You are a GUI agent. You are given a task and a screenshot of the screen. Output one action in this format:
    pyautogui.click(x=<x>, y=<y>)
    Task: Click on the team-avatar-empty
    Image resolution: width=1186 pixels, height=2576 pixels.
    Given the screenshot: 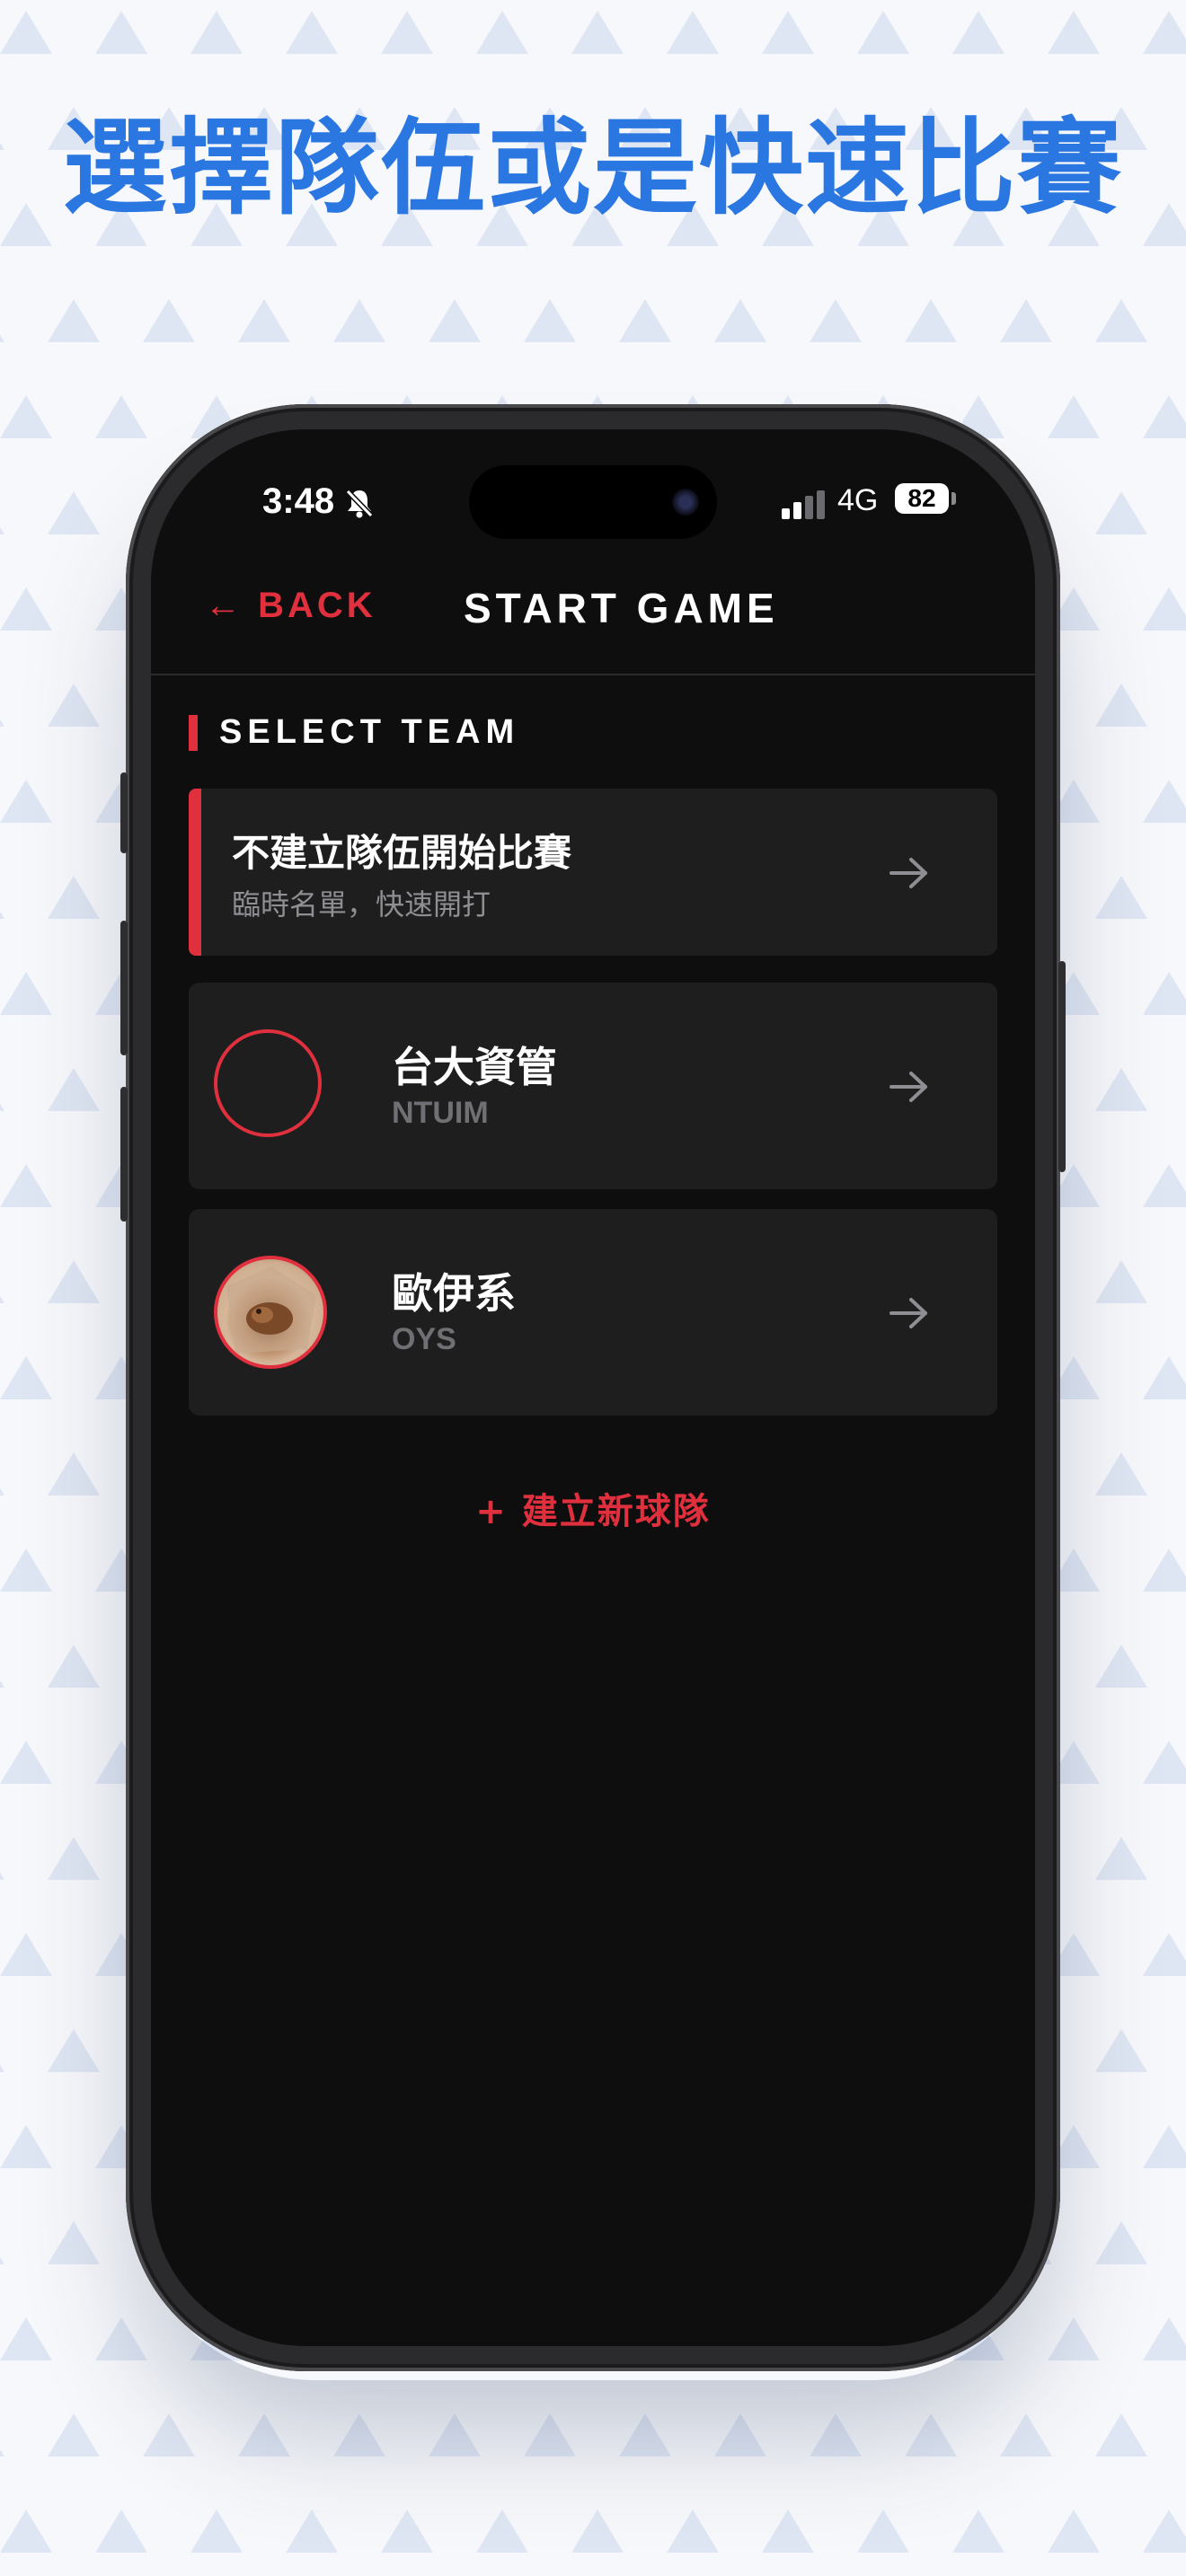 What is the action you would take?
    pyautogui.click(x=268, y=1083)
    